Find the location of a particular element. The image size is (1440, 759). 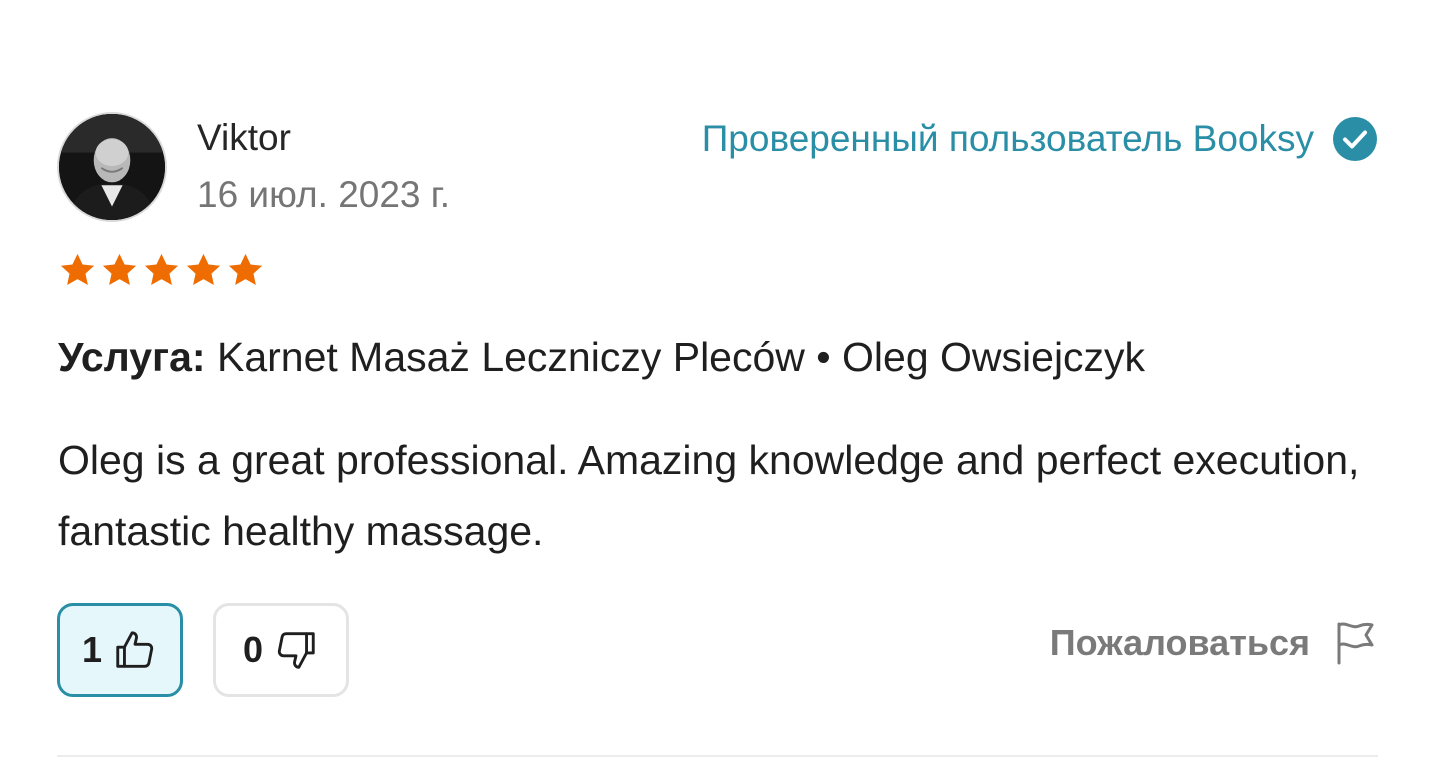

reviewer-name: Viktor is located at coordinates (244, 137).